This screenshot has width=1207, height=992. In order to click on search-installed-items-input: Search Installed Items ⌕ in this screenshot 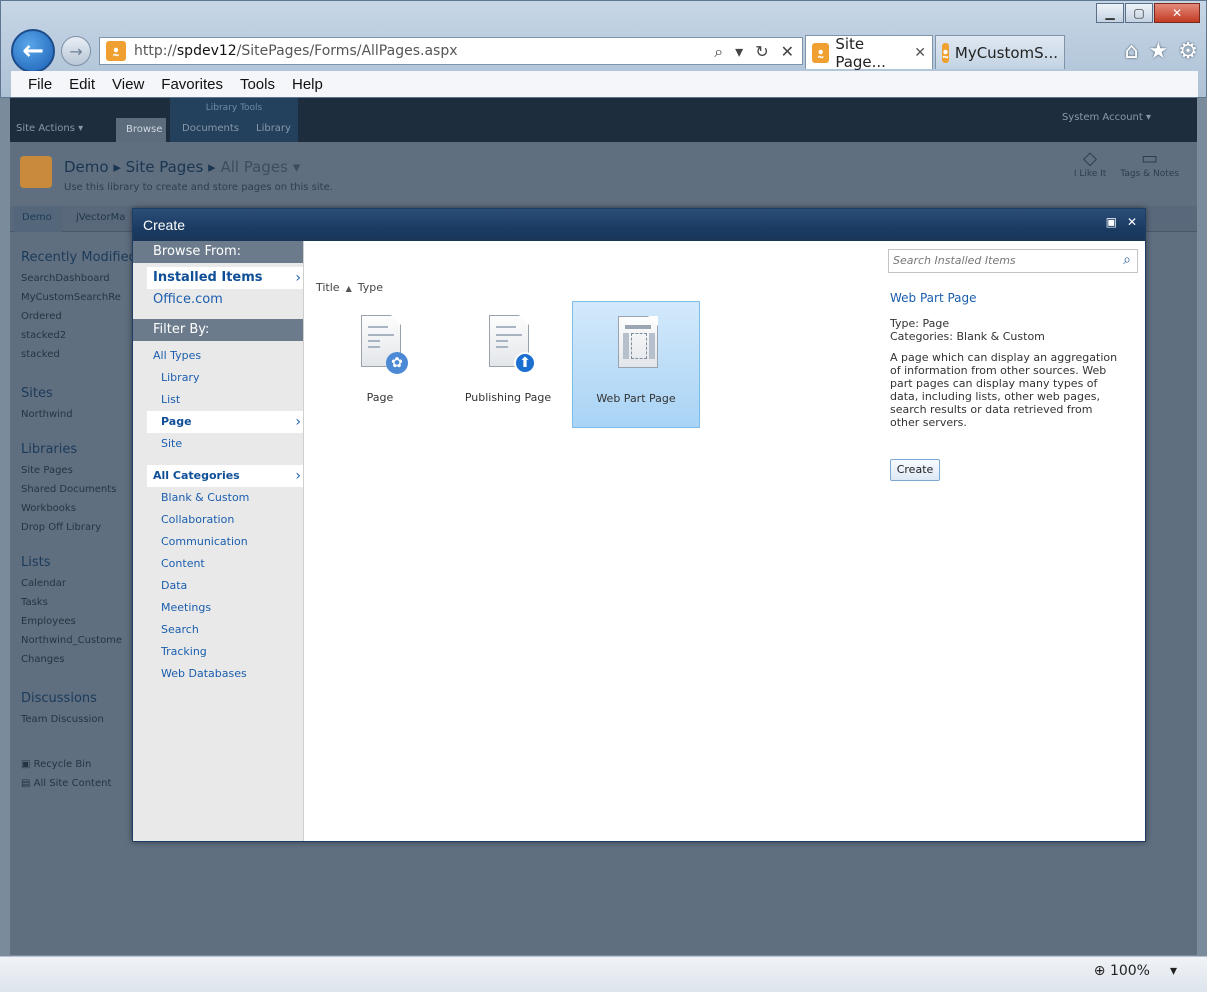, I will do `click(1013, 261)`.